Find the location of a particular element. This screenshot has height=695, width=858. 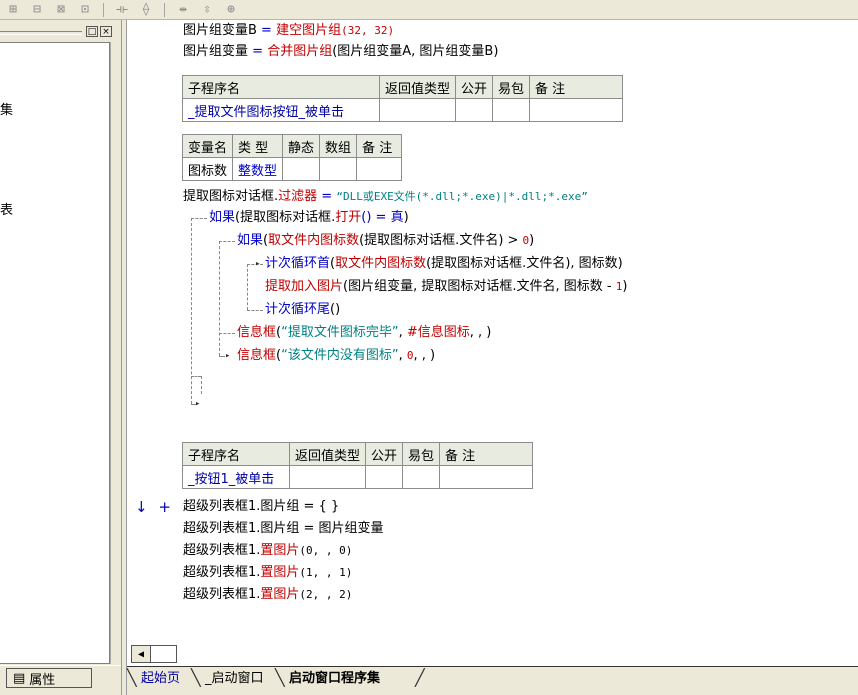

align-left-icon: ⊞ is located at coordinates (13, 10).